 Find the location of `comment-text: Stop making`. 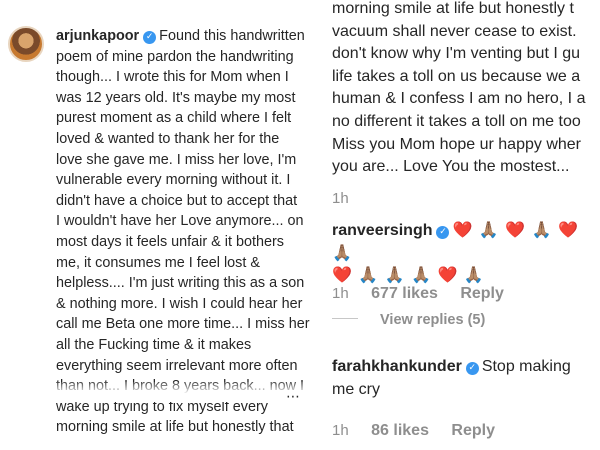

comment-text: Stop making is located at coordinates (526, 366).